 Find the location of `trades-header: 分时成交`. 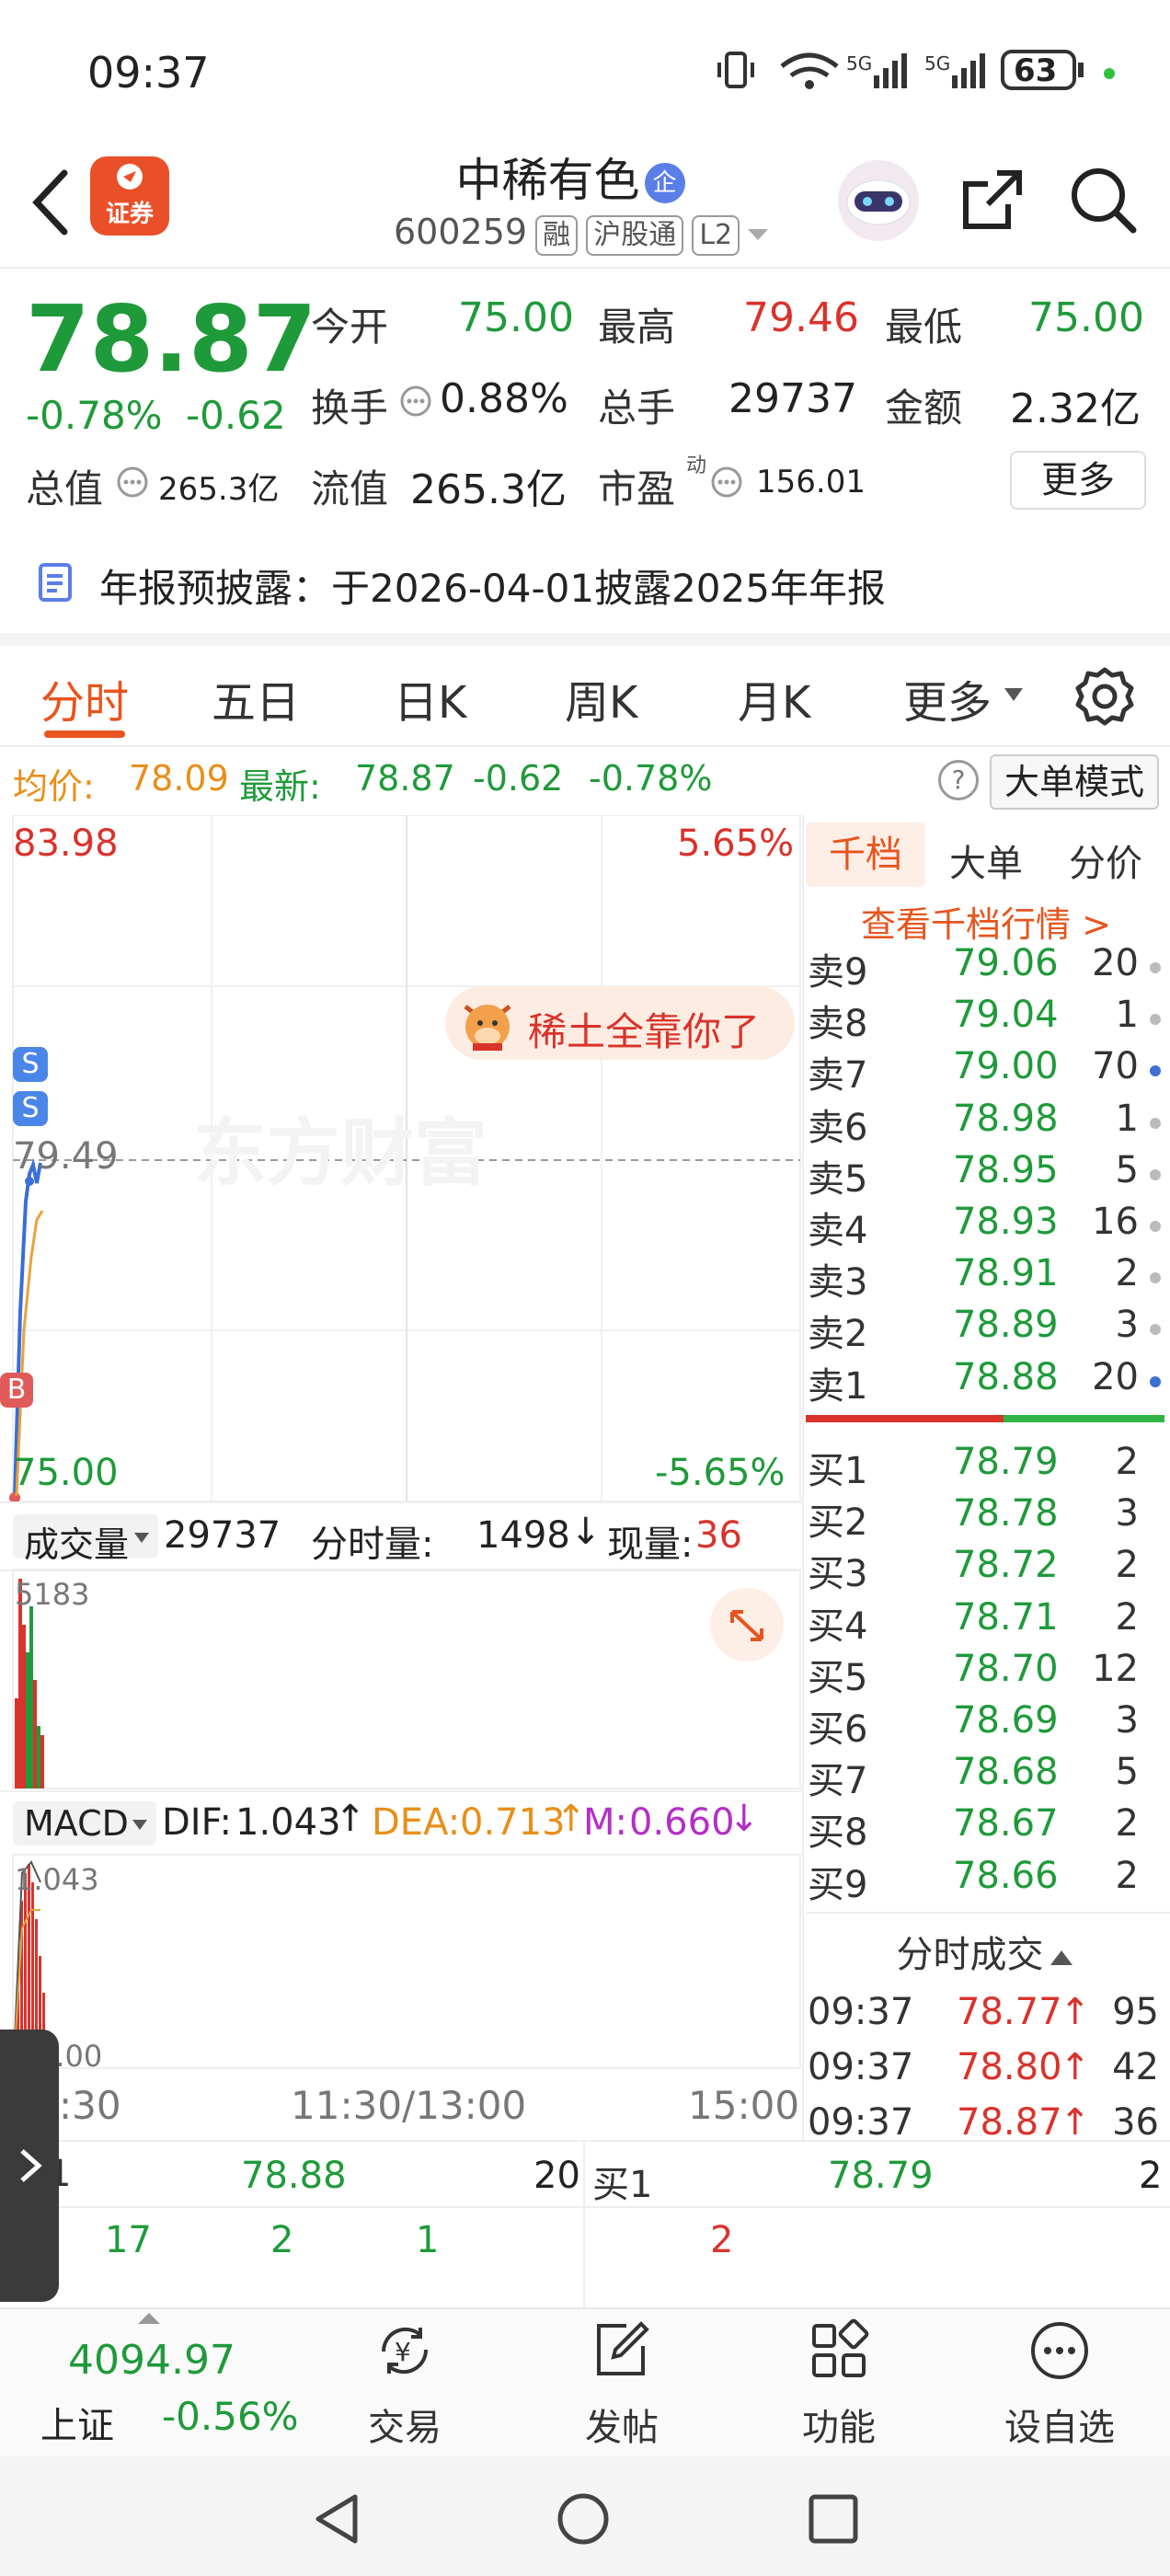

trades-header: 分时成交 is located at coordinates (985, 1951).